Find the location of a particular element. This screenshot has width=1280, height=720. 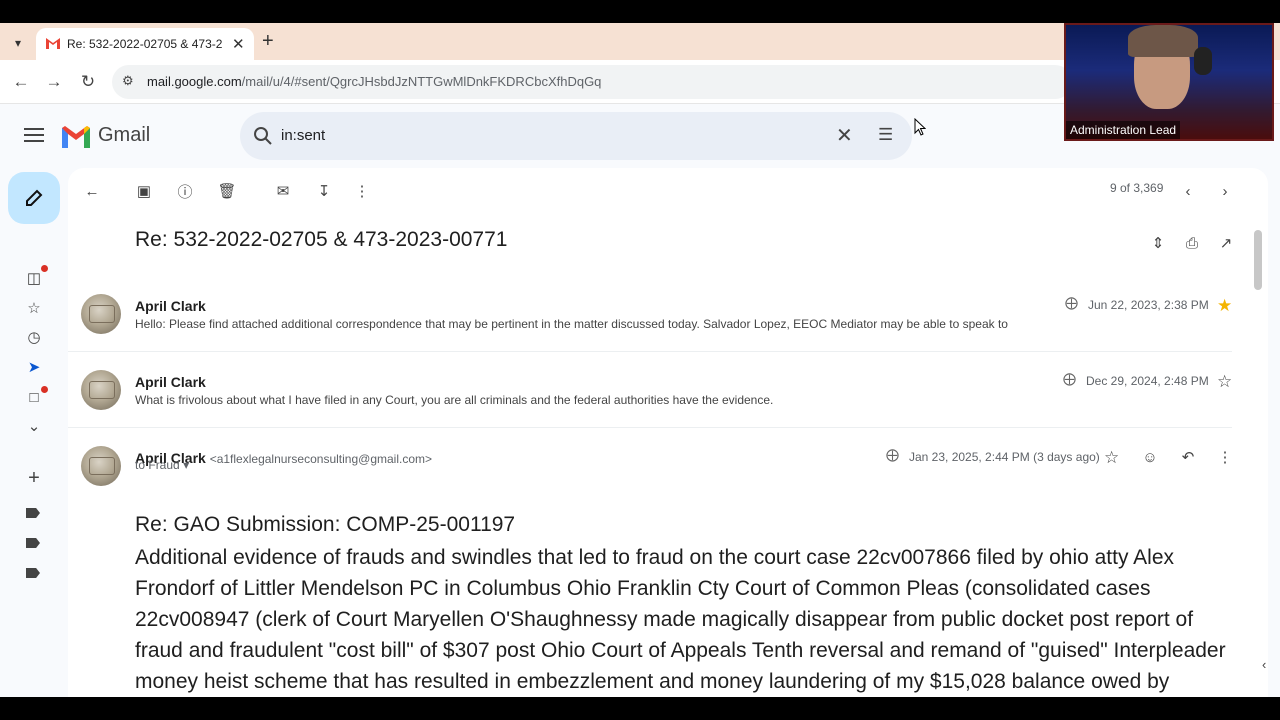

older-chevron-icon: › is located at coordinates (1225, 191).